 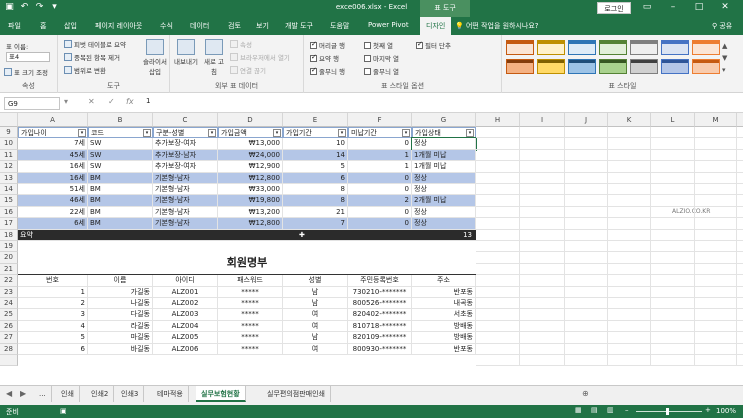 What do you see at coordinates (53, 224) in the screenshot?
I see `table-cell: 6세` at bounding box center [53, 224].